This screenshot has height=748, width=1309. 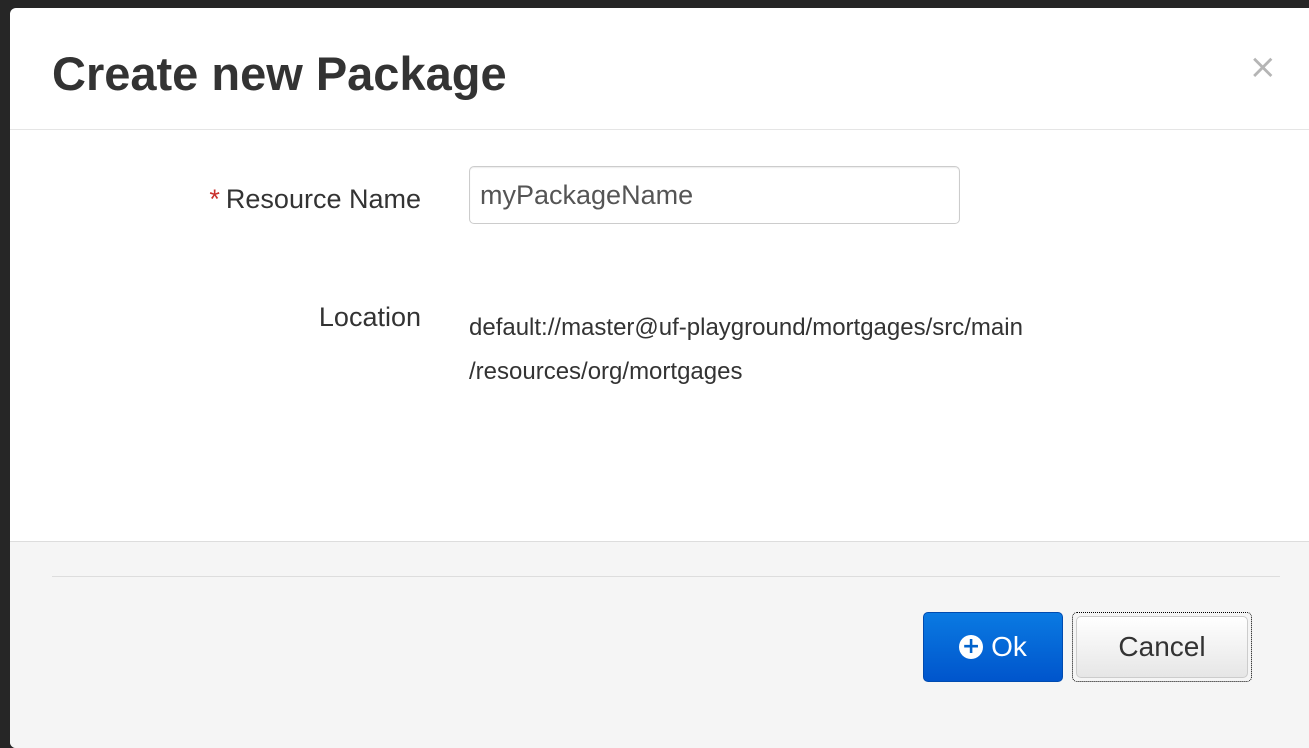 What do you see at coordinates (323, 199) in the screenshot?
I see `resource-name-label-text: Resource Name` at bounding box center [323, 199].